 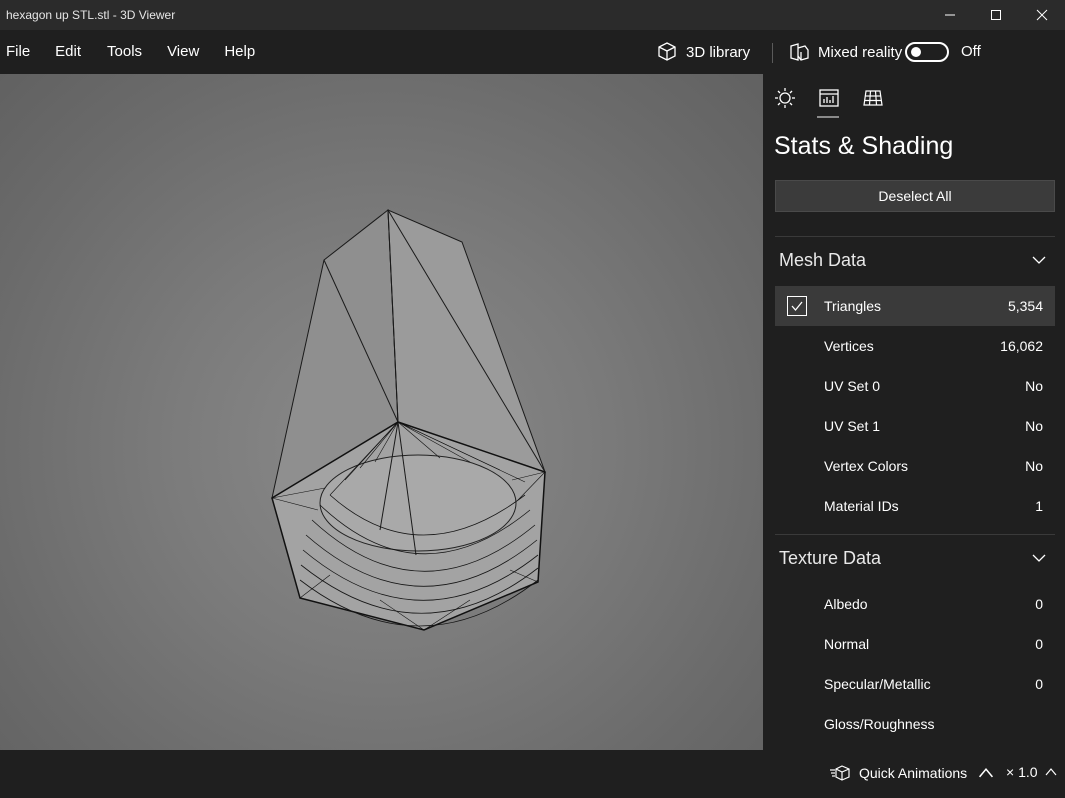 I want to click on speed-label: × 1.0, so click(x=1022, y=772).